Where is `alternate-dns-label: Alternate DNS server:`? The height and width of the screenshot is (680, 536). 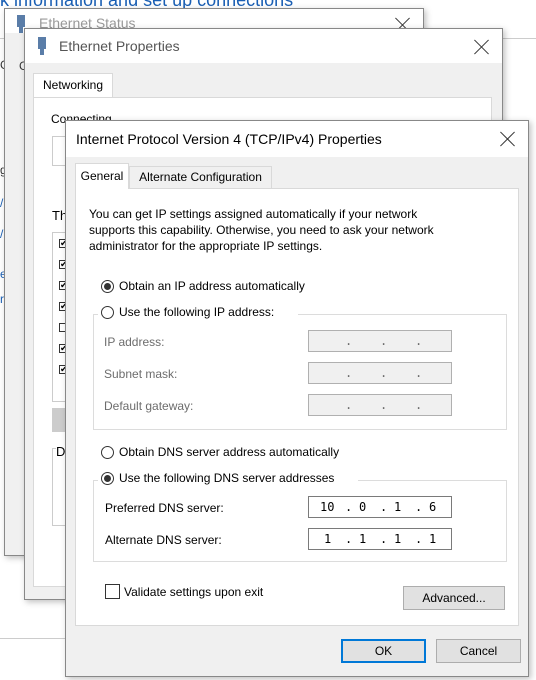
alternate-dns-label: Alternate DNS server: is located at coordinates (163, 540).